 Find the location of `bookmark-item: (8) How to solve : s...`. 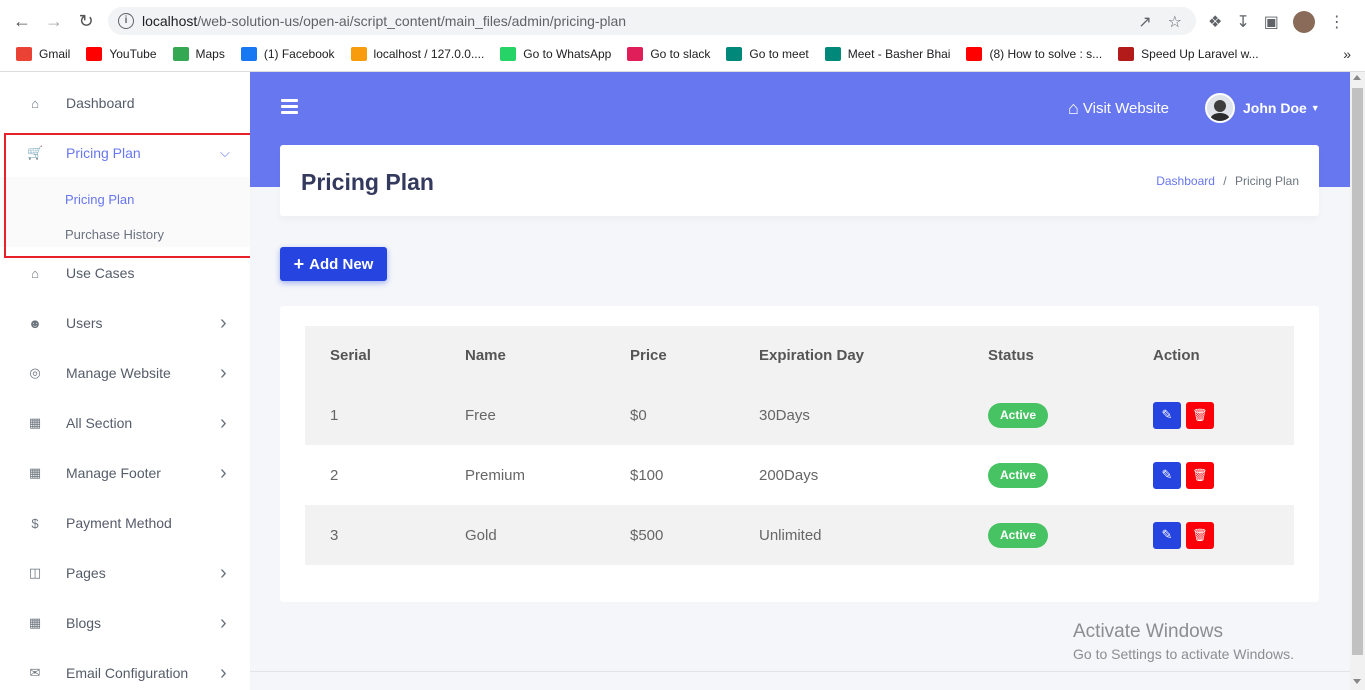

bookmark-item: (8) How to solve : s... is located at coordinates (1034, 54).